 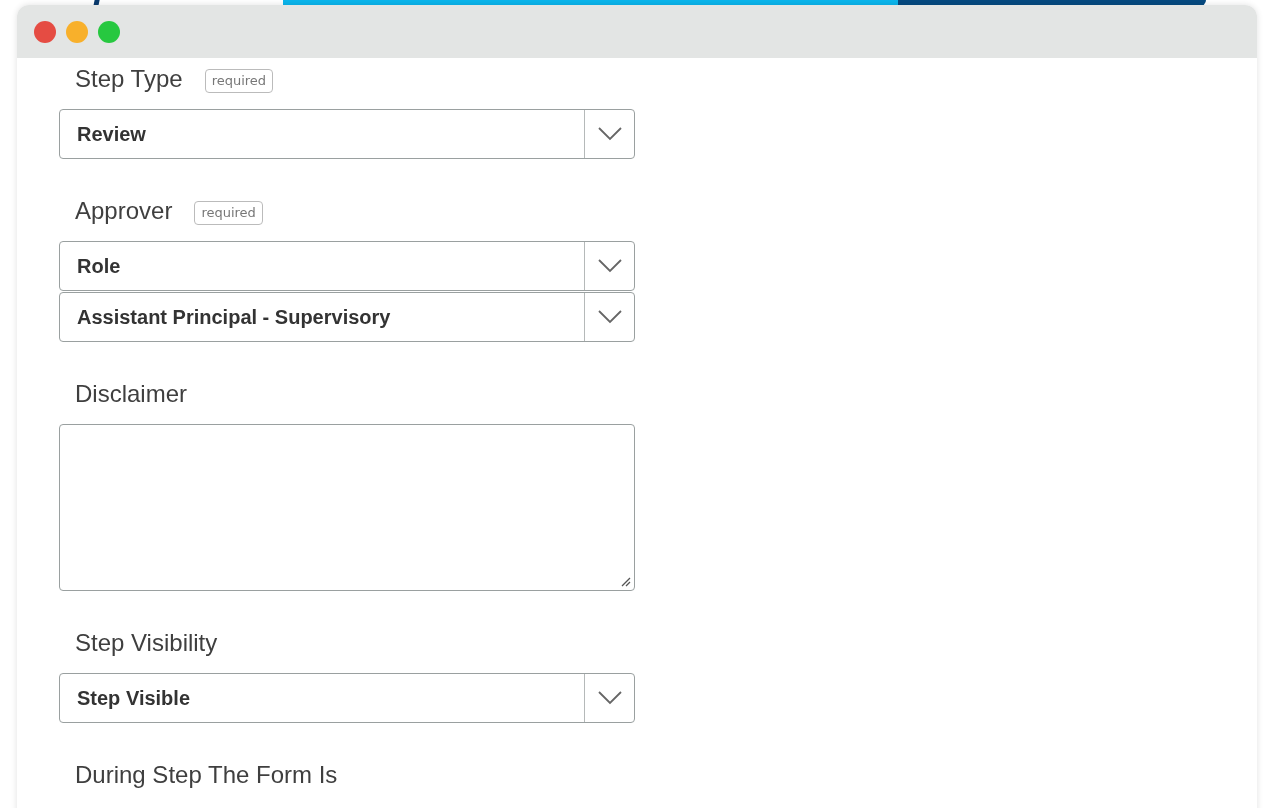 I want to click on dropdown-field: Step Visible, so click(x=347, y=698).